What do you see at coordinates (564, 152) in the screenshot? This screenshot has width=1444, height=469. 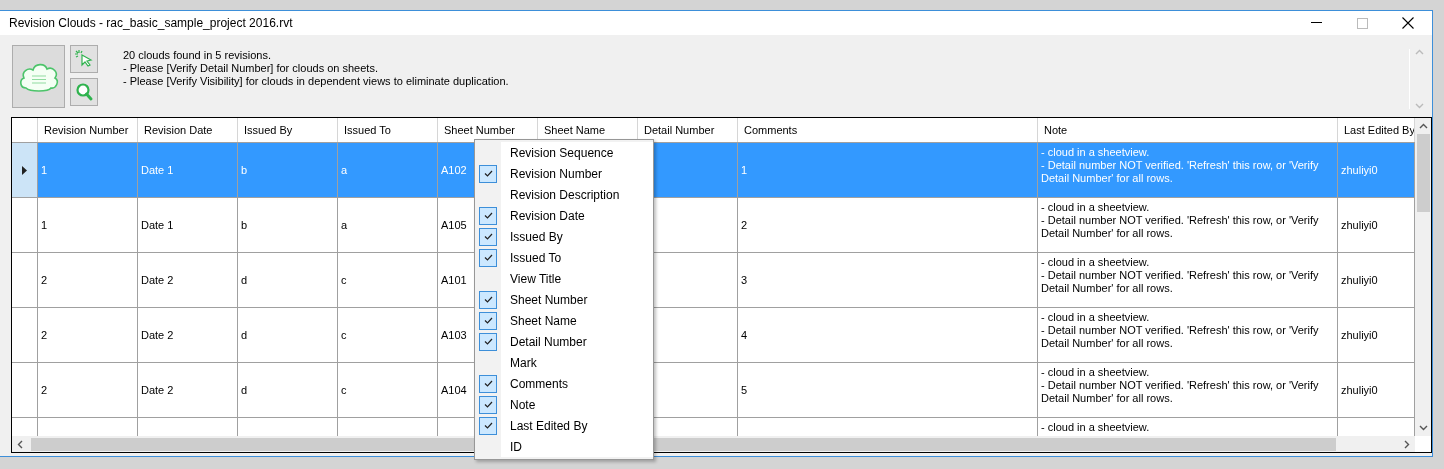 I see `menu-item: Revision Sequence` at bounding box center [564, 152].